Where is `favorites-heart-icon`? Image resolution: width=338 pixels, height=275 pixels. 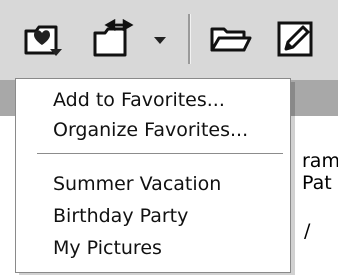 favorites-heart-icon is located at coordinates (43, 40).